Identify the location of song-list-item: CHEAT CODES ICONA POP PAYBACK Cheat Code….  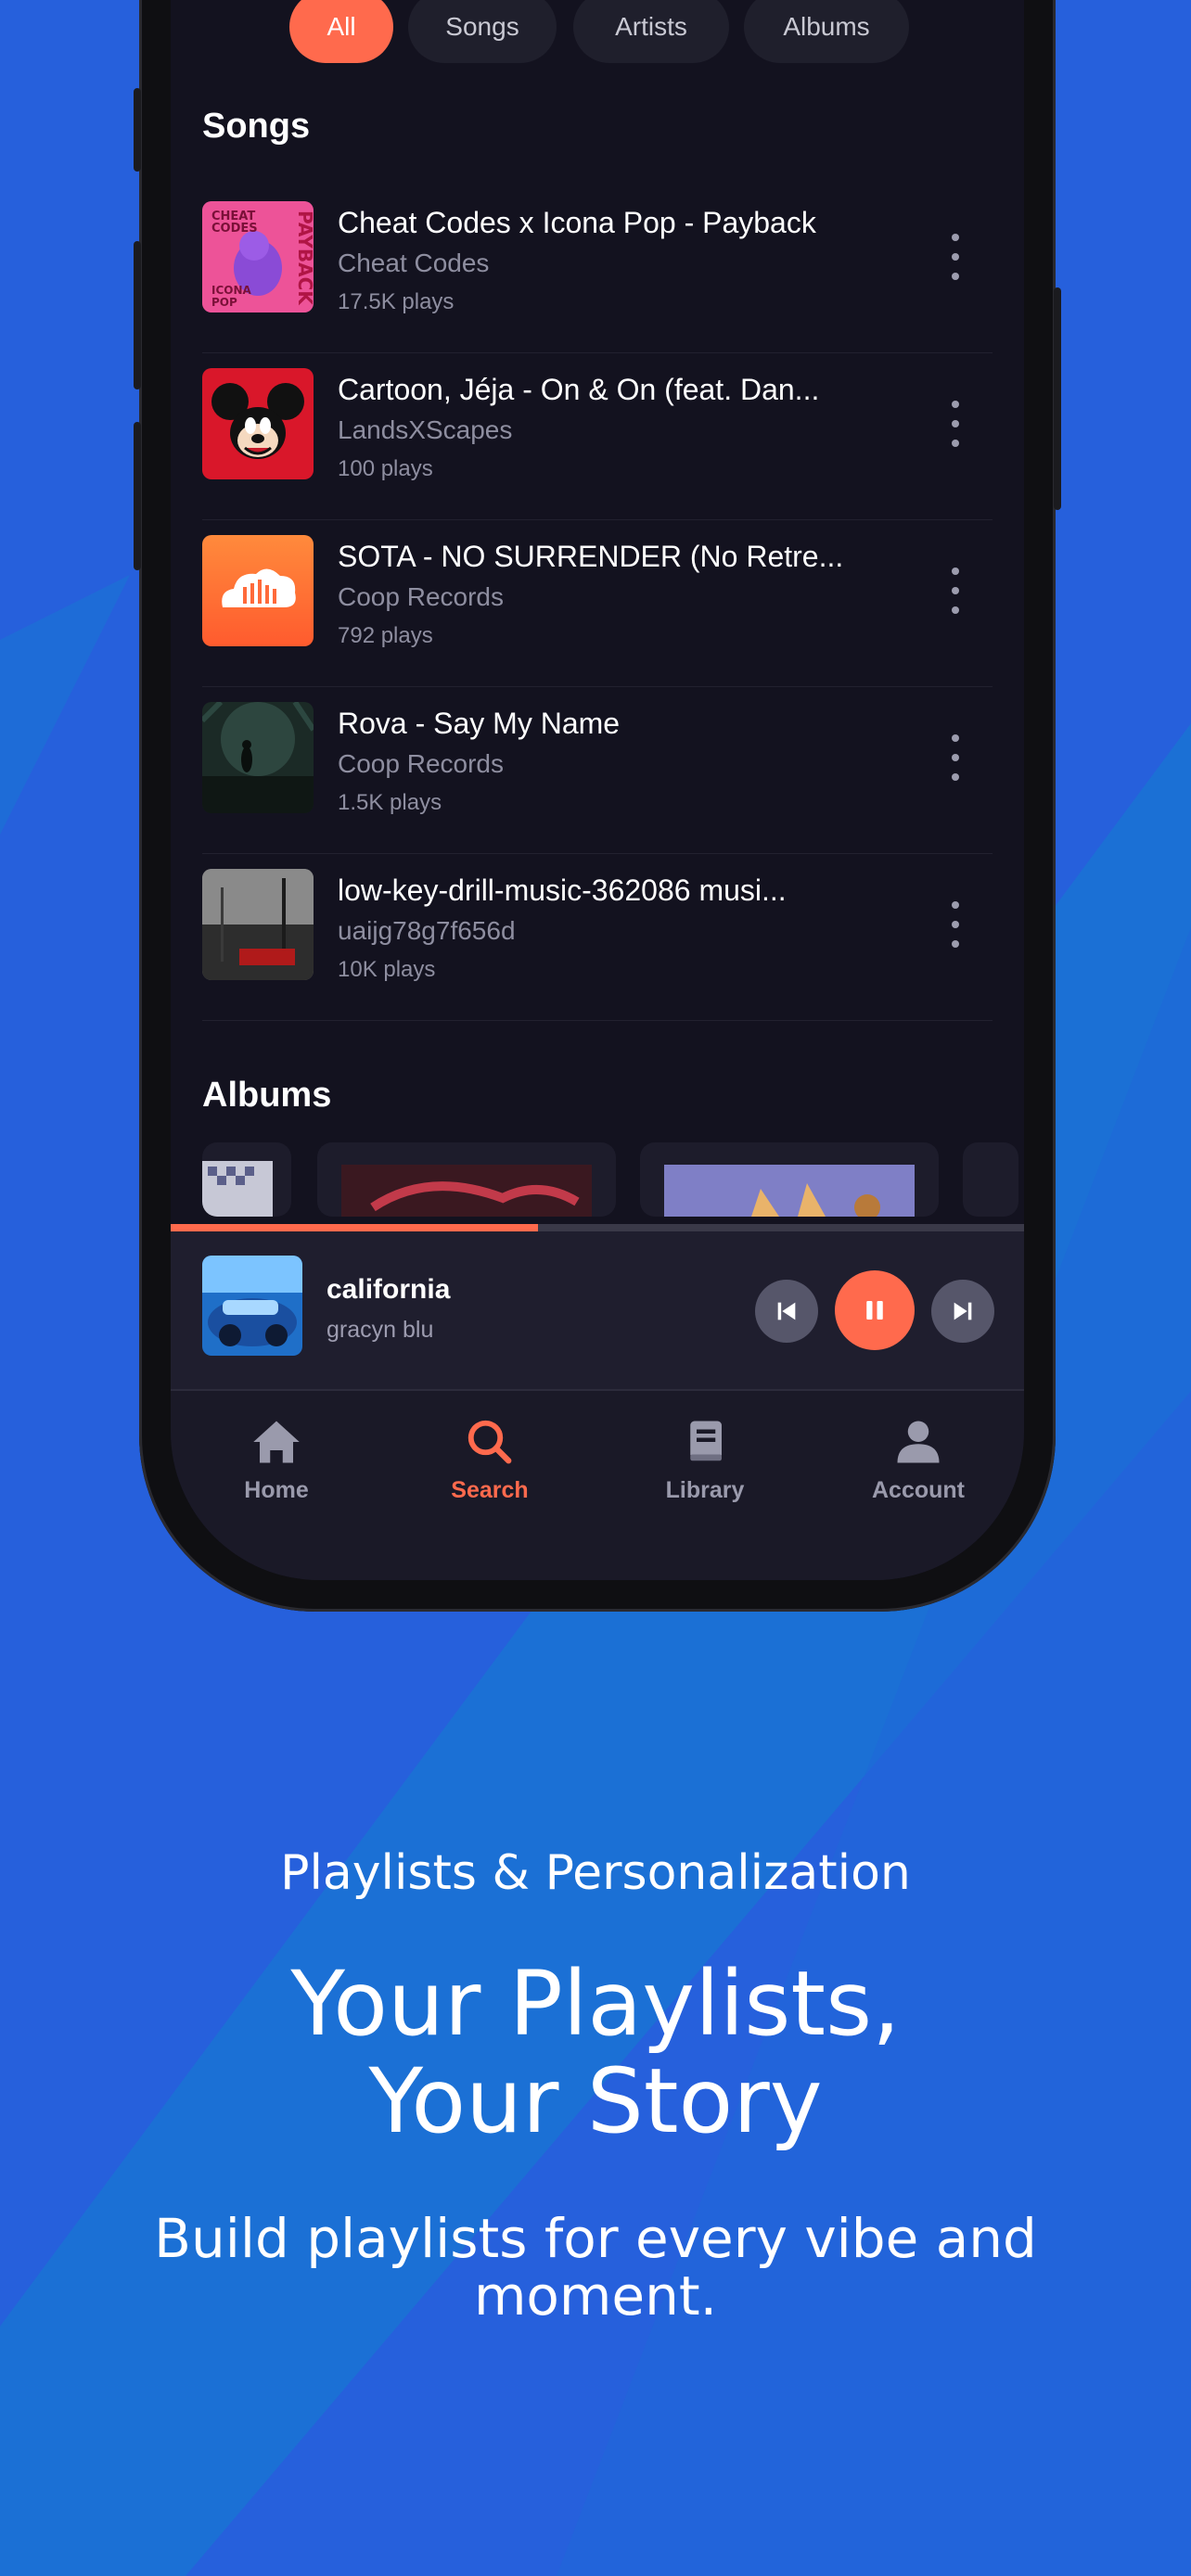
(597, 269).